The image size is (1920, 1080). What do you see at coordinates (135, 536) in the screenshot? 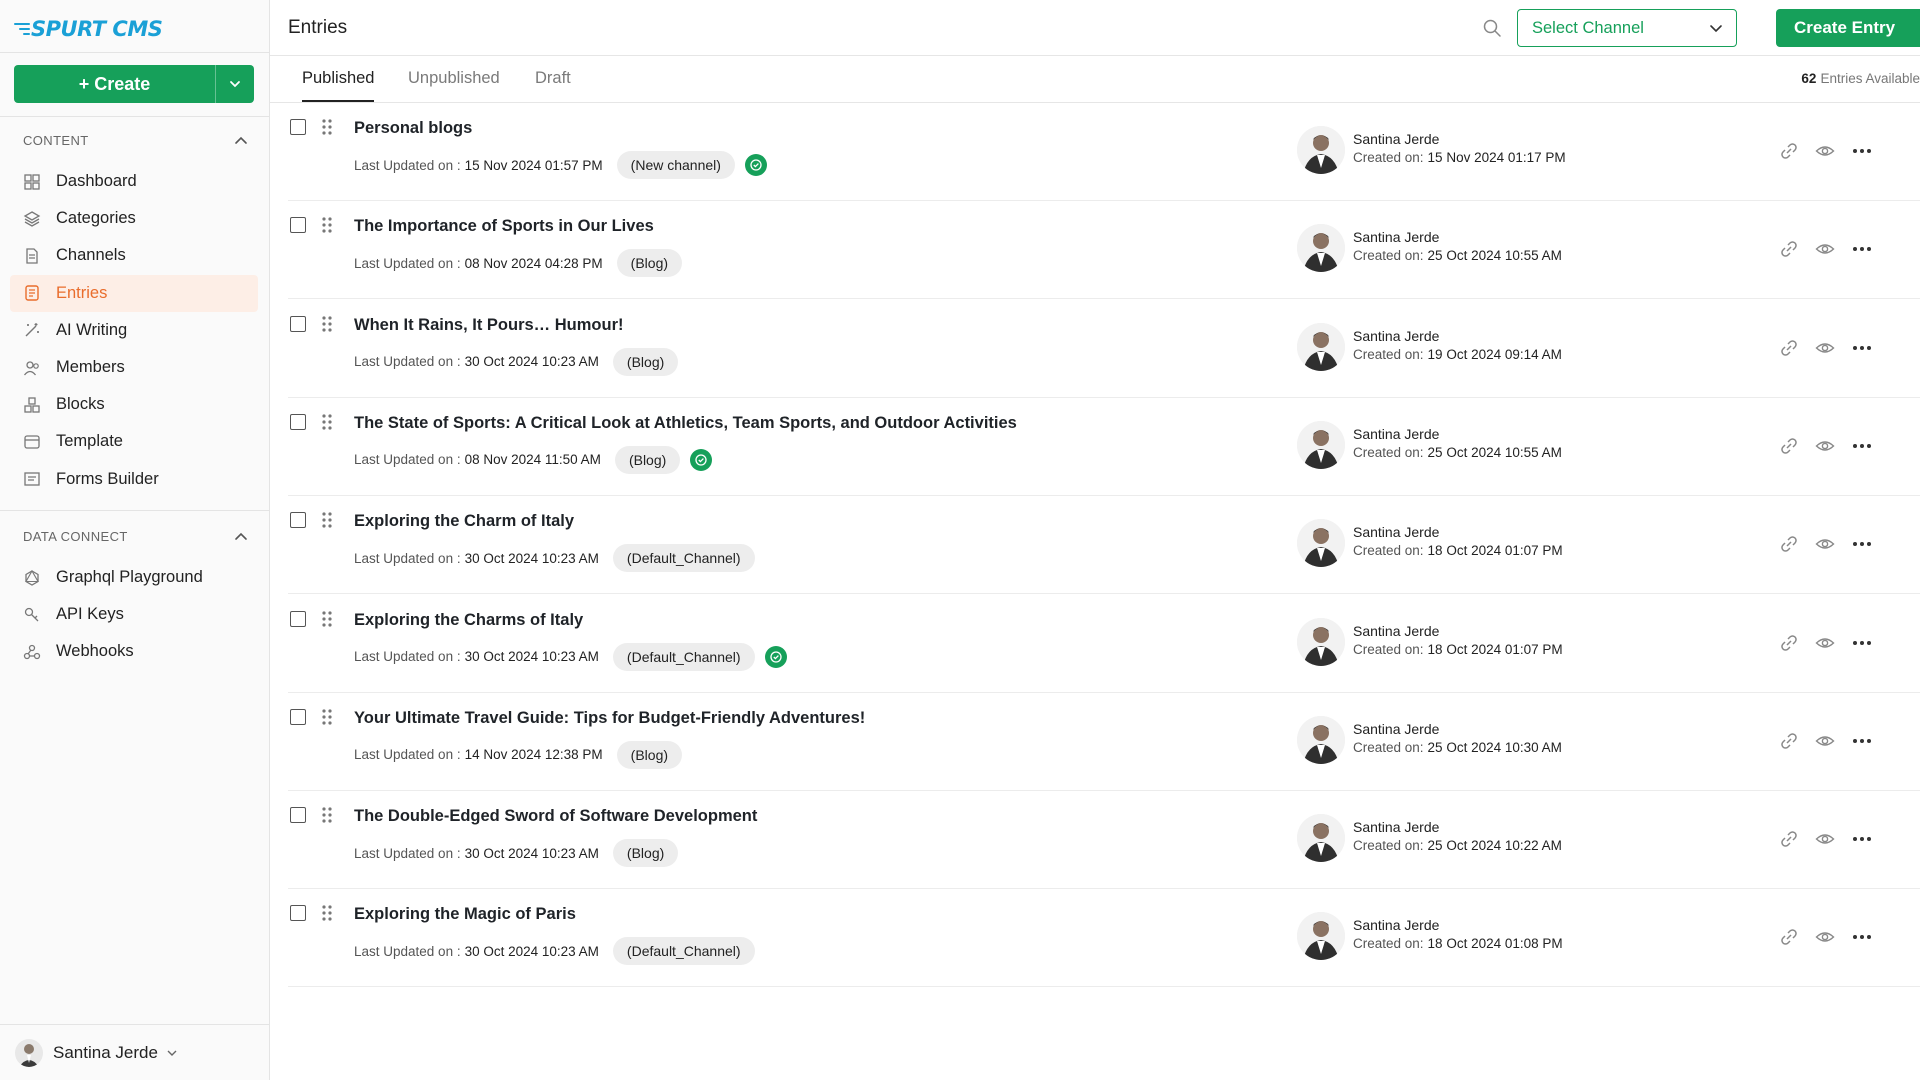
I see `section-header-data-connect: DATA CONNECT` at bounding box center [135, 536].